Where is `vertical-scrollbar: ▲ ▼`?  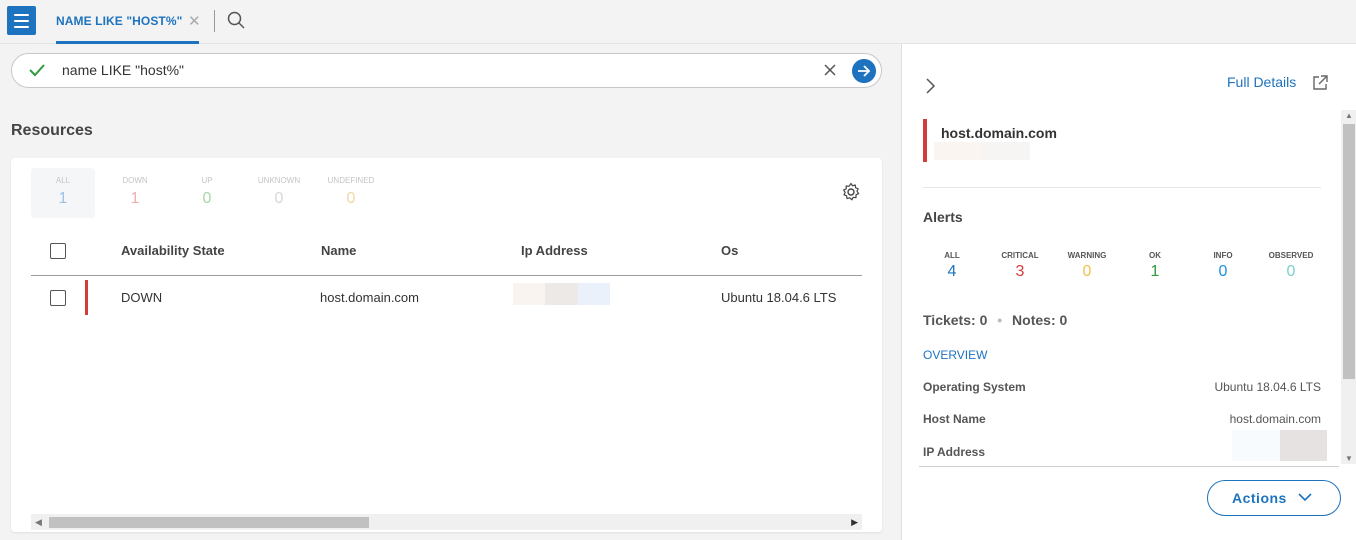 vertical-scrollbar: ▲ ▼ is located at coordinates (1348, 287).